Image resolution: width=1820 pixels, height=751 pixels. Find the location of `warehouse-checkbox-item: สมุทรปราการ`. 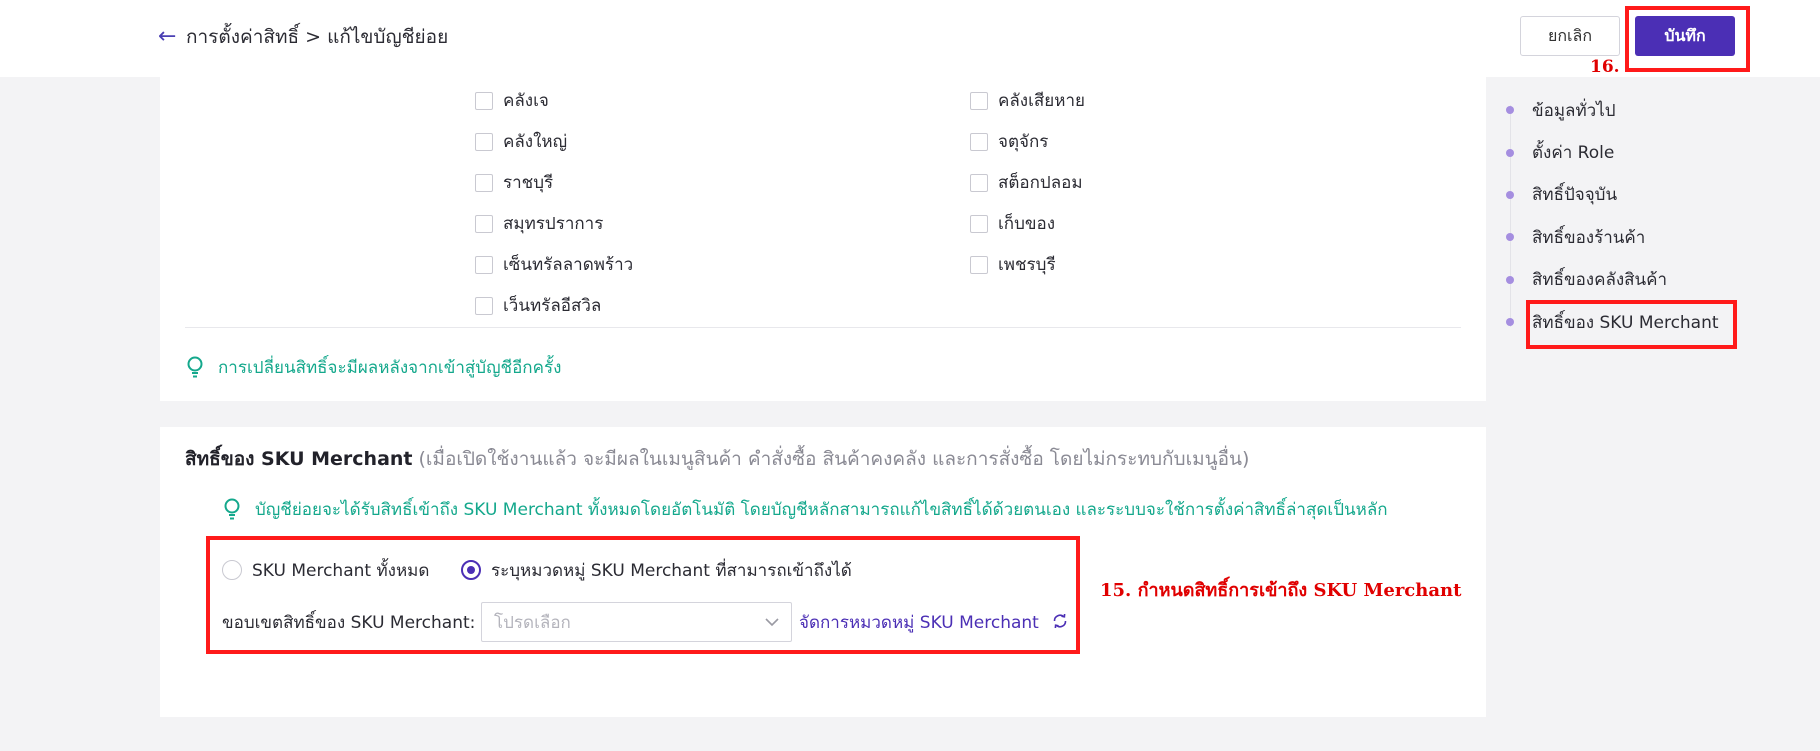

warehouse-checkbox-item: สมุทรปราการ is located at coordinates (554, 223).